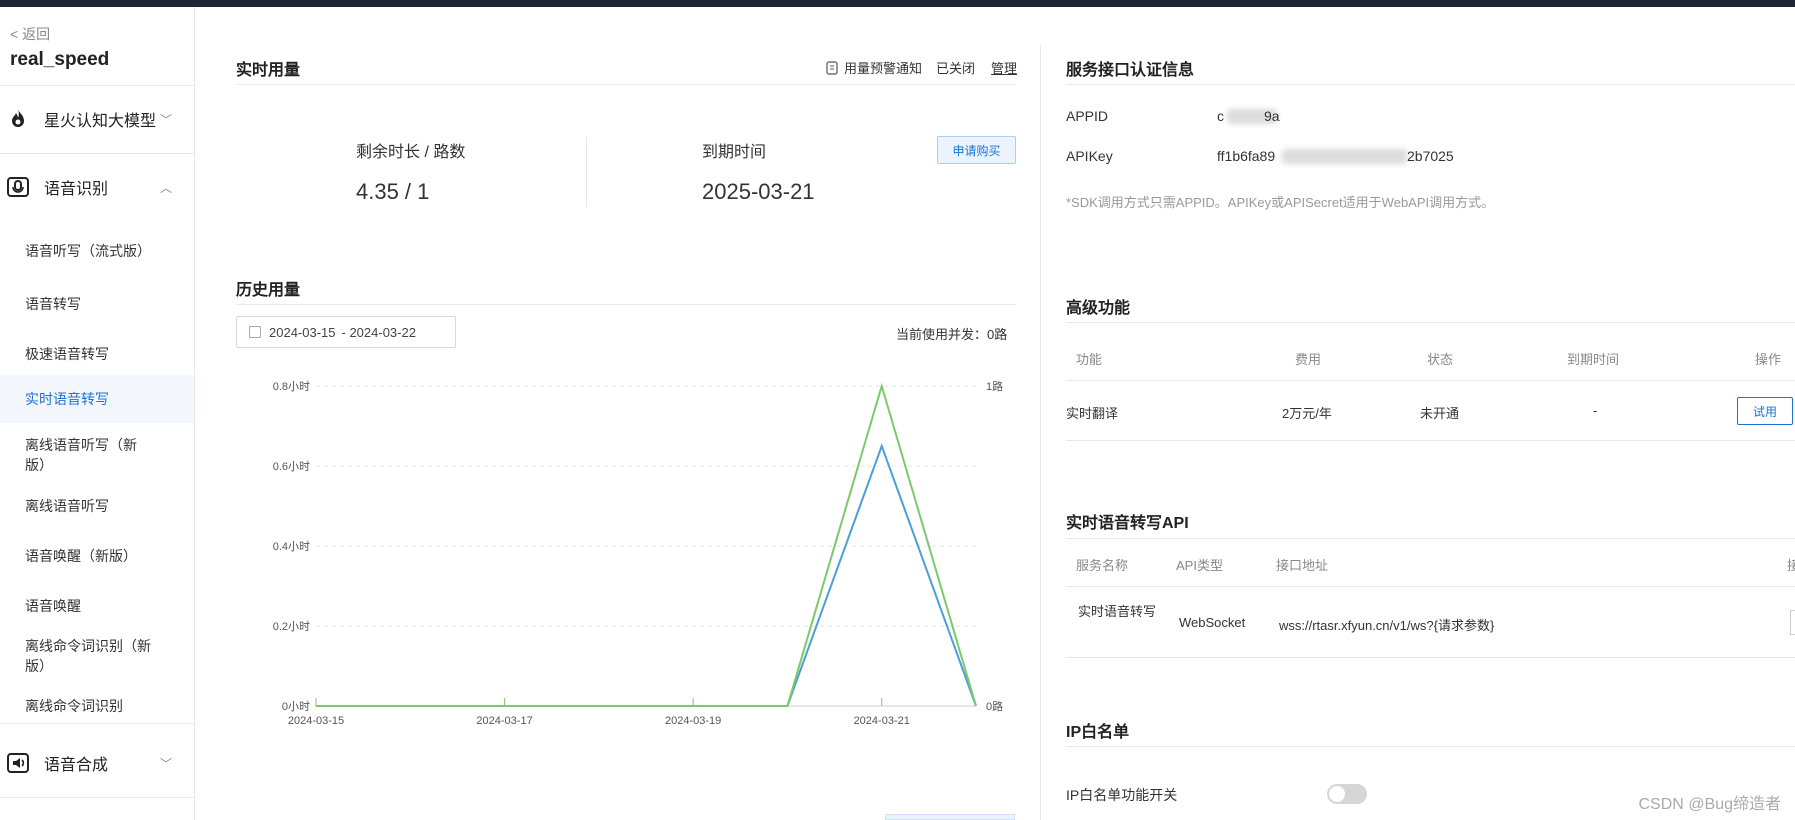  I want to click on date-start: 2024-03-15, so click(302, 332).